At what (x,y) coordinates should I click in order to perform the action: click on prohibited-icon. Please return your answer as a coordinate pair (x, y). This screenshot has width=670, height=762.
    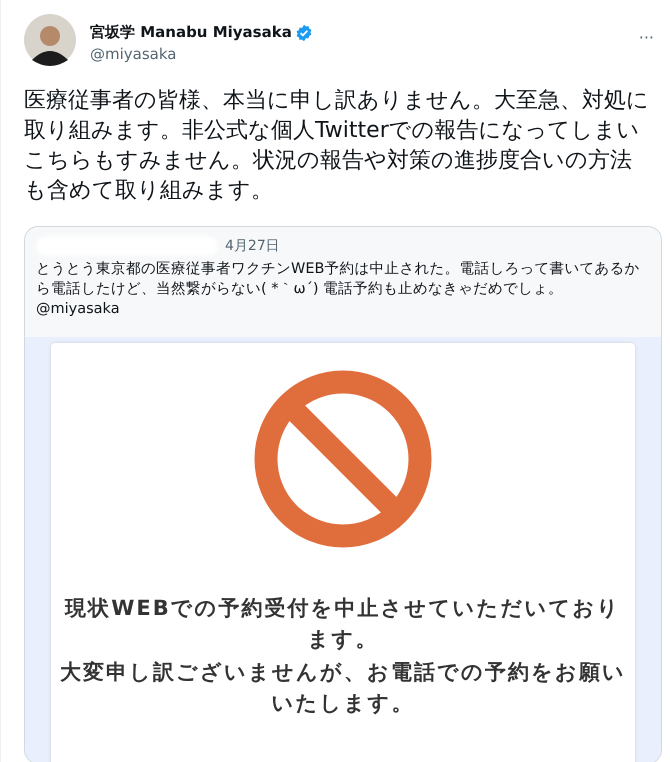
    Looking at the image, I should click on (343, 459).